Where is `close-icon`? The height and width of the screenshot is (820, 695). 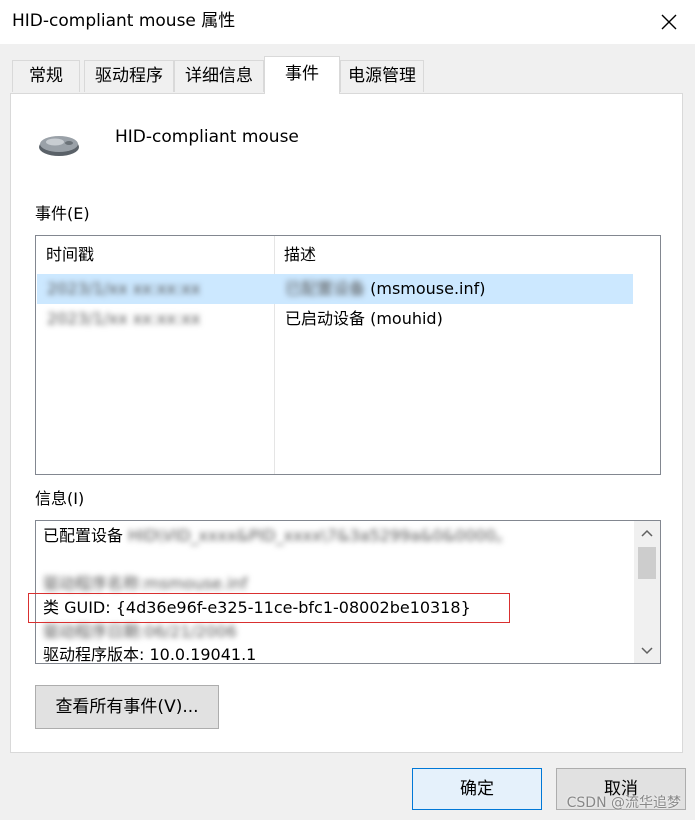 close-icon is located at coordinates (669, 22).